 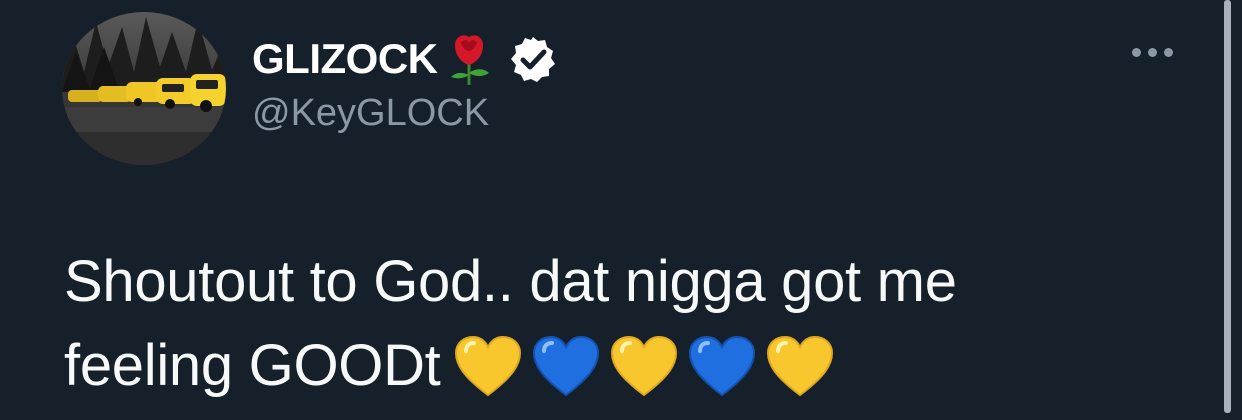 I want to click on rose-icon, so click(x=469, y=59).